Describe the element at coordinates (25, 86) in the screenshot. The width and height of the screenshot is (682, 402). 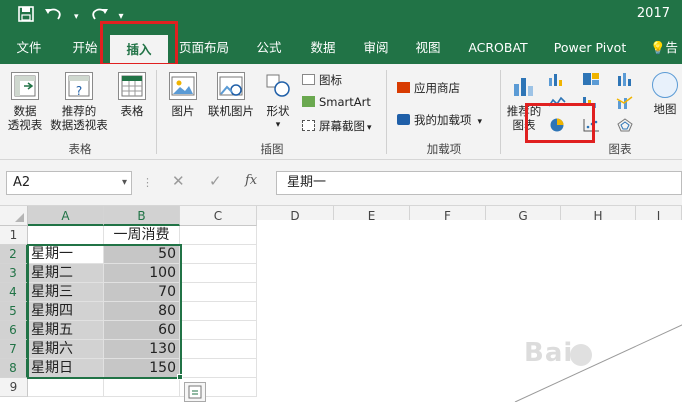
I see `pivot-table-icon` at that location.